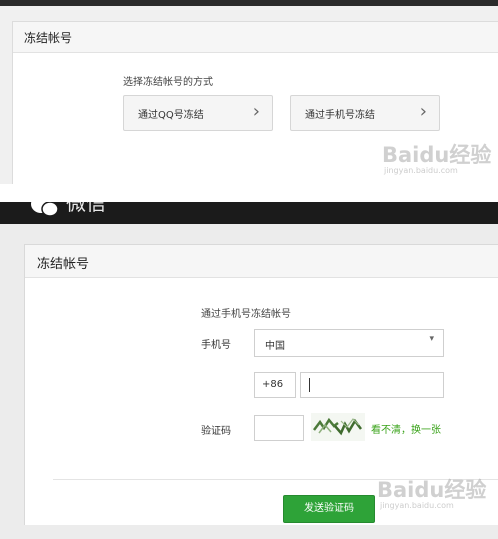  Describe the element at coordinates (216, 345) in the screenshot. I see `phone-label: 手机号` at that location.